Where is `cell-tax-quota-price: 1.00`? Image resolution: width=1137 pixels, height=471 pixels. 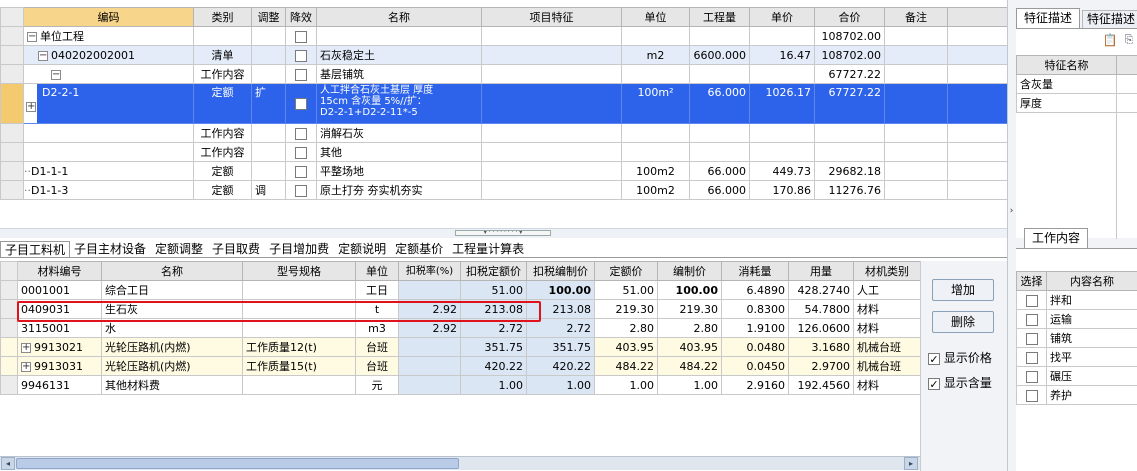
cell-tax-quota-price: 1.00 is located at coordinates (493, 385).